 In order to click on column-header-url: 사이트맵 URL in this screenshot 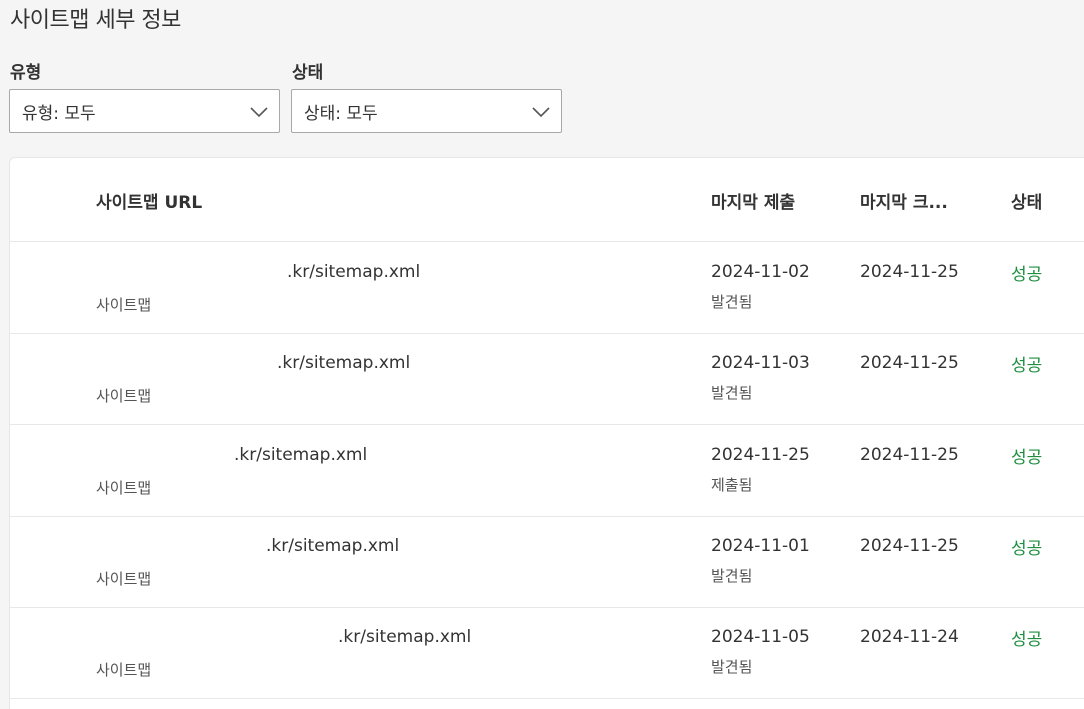, I will do `click(149, 200)`.